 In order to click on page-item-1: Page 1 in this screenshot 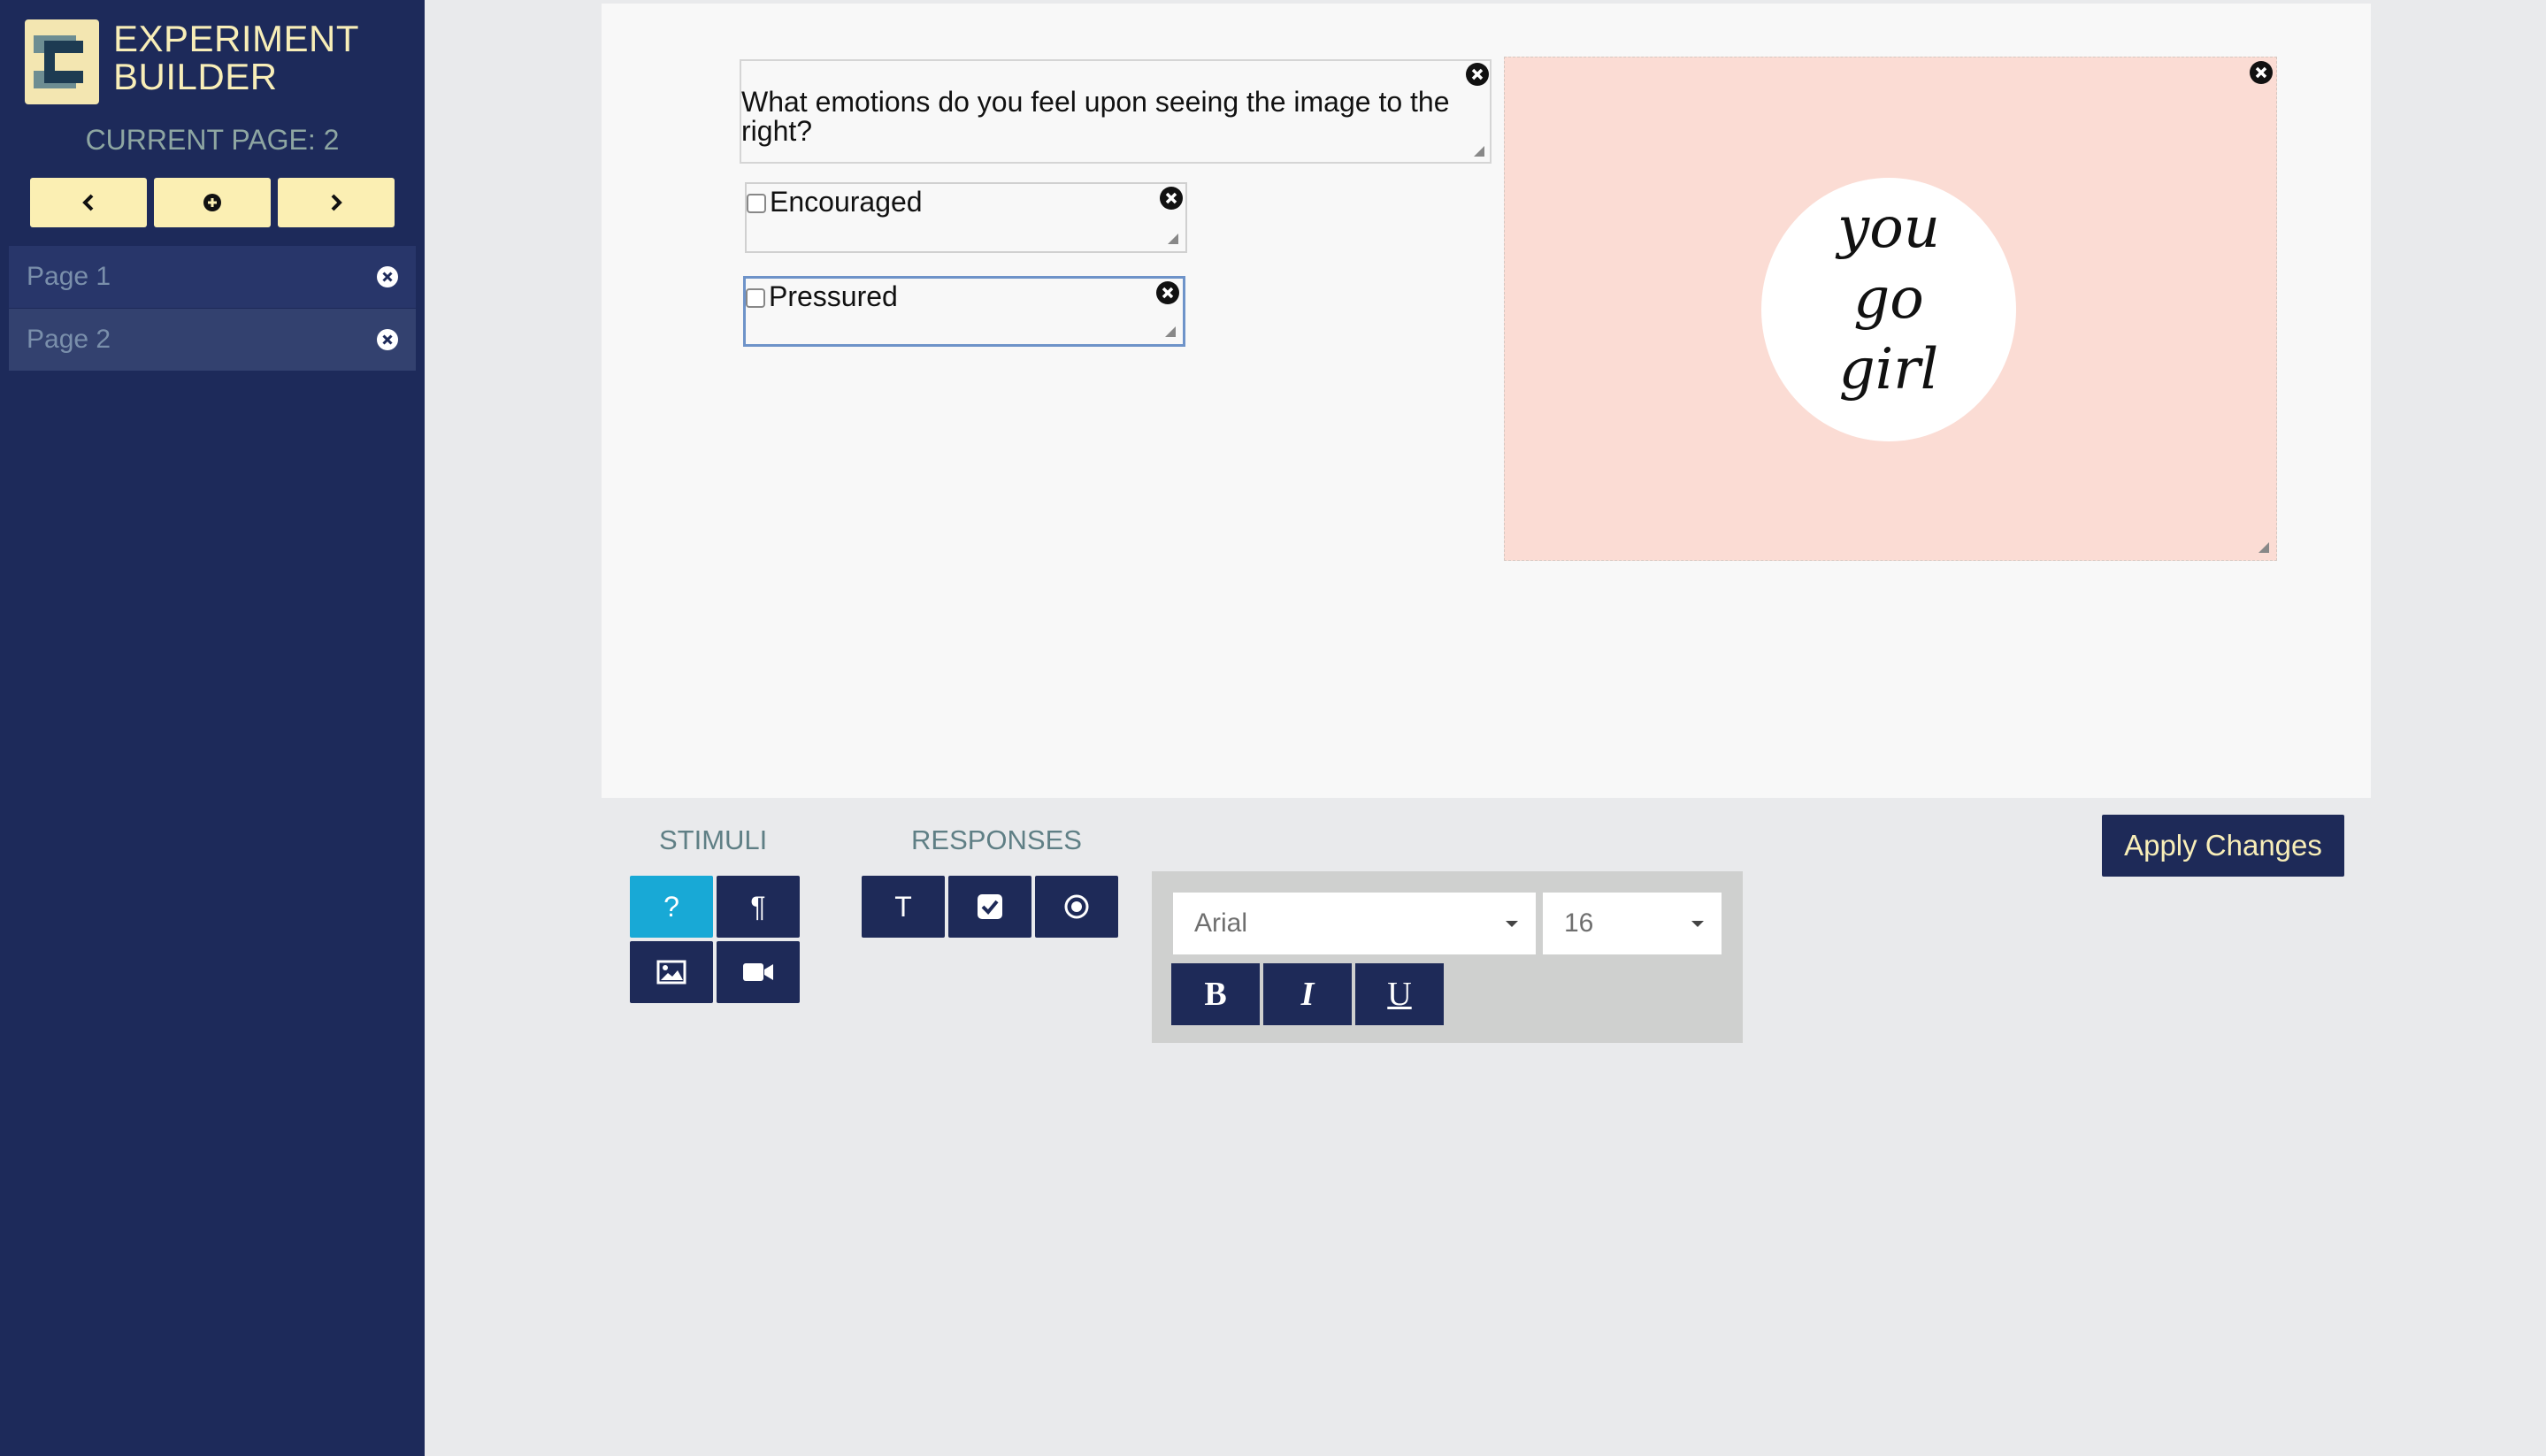, I will do `click(212, 277)`.